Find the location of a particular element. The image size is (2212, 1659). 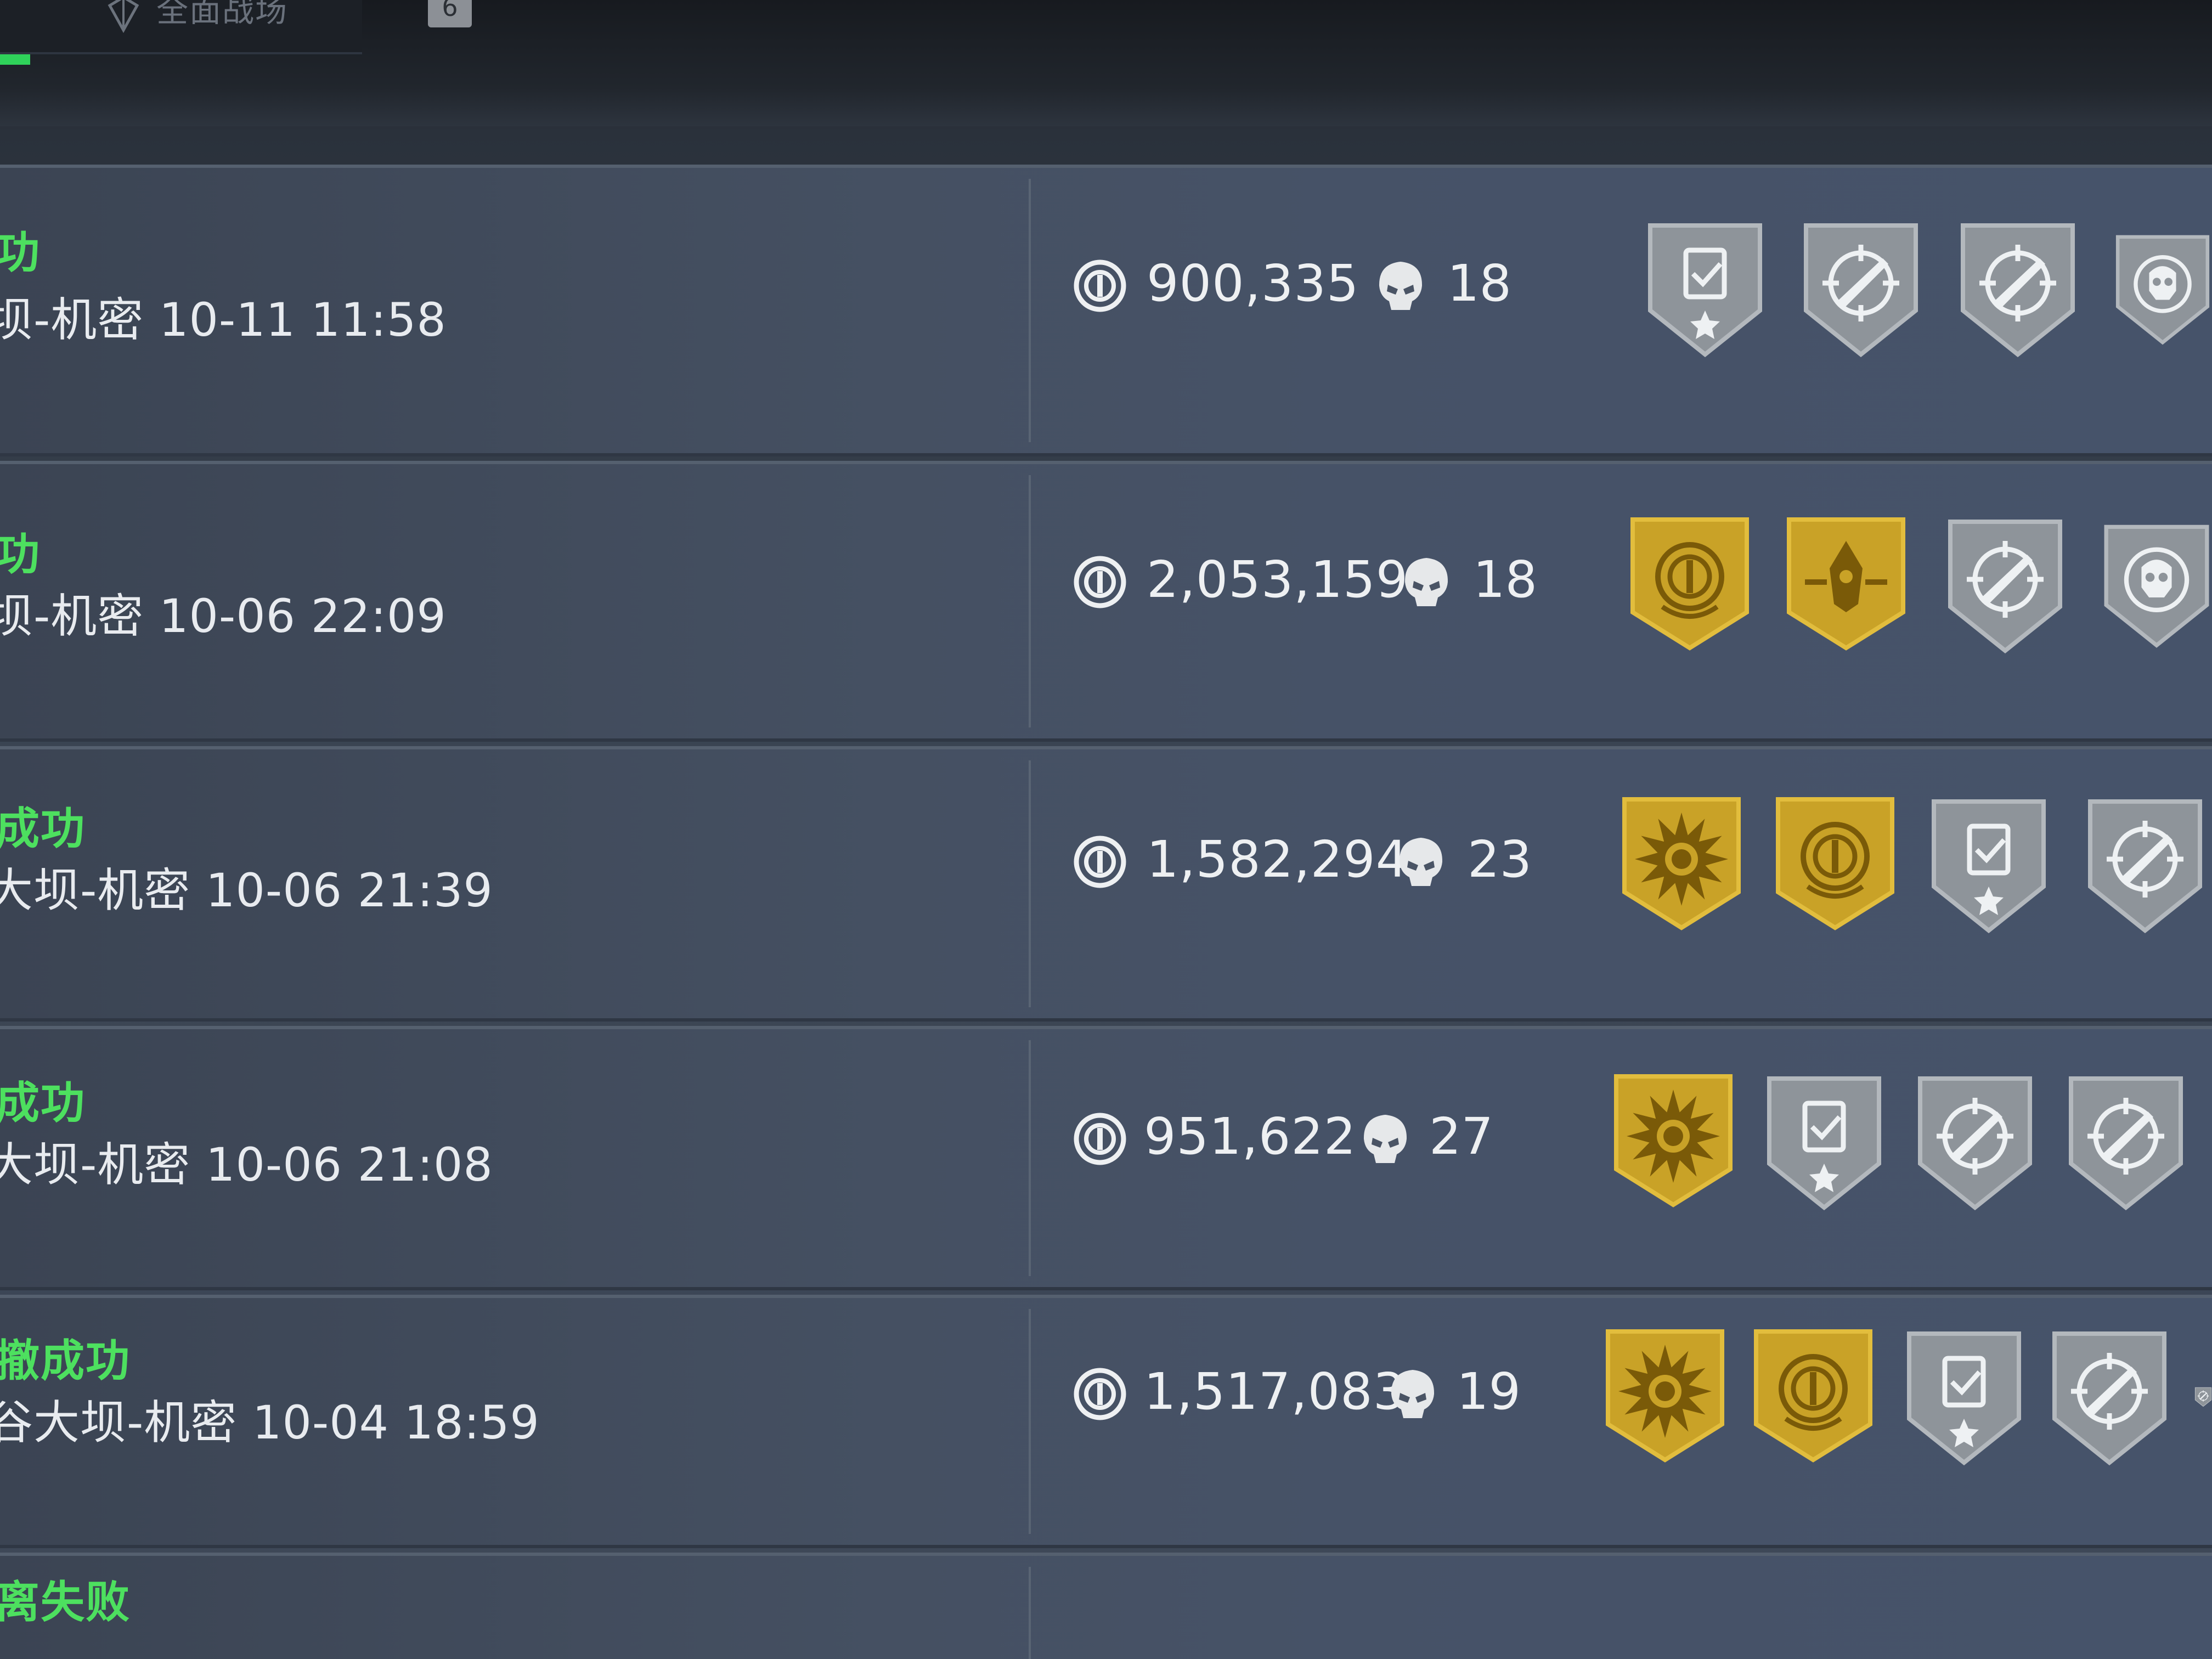

match-row: 离失败 is located at coordinates (1106, 1606).